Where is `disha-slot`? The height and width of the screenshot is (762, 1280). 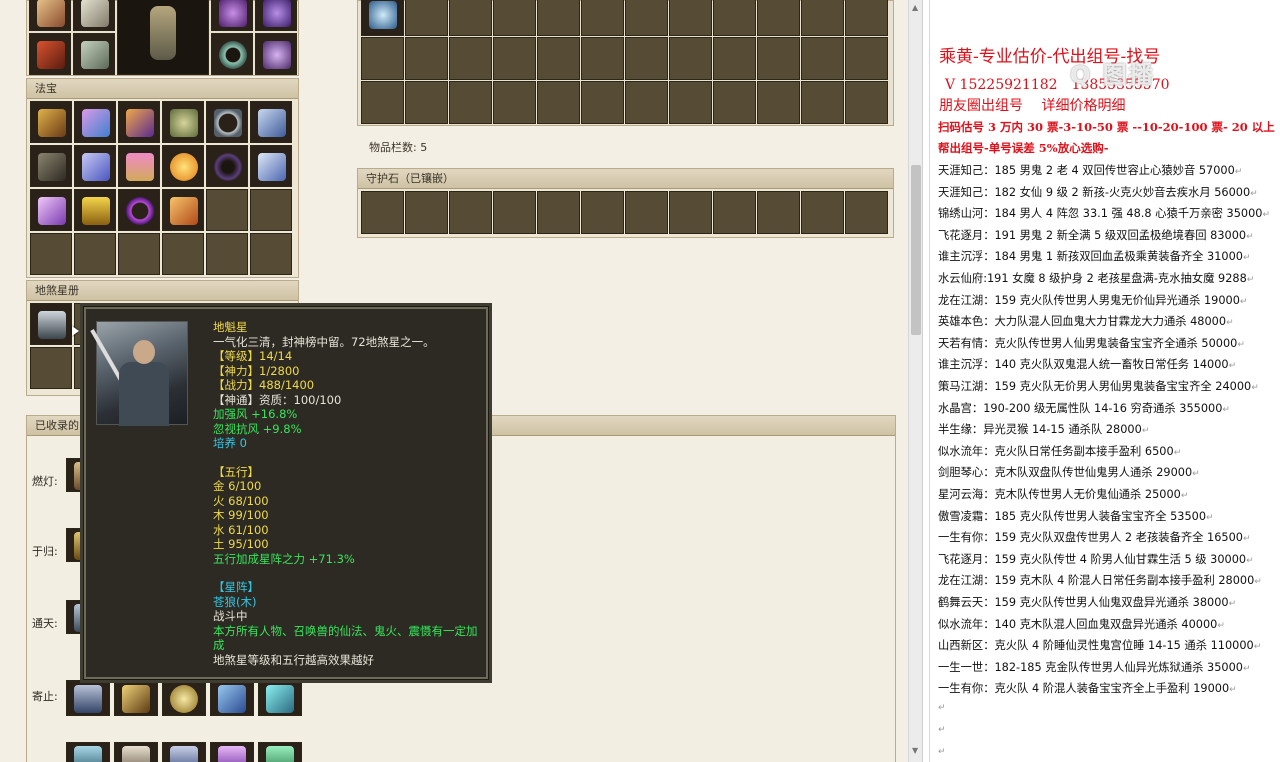 disha-slot is located at coordinates (51, 324).